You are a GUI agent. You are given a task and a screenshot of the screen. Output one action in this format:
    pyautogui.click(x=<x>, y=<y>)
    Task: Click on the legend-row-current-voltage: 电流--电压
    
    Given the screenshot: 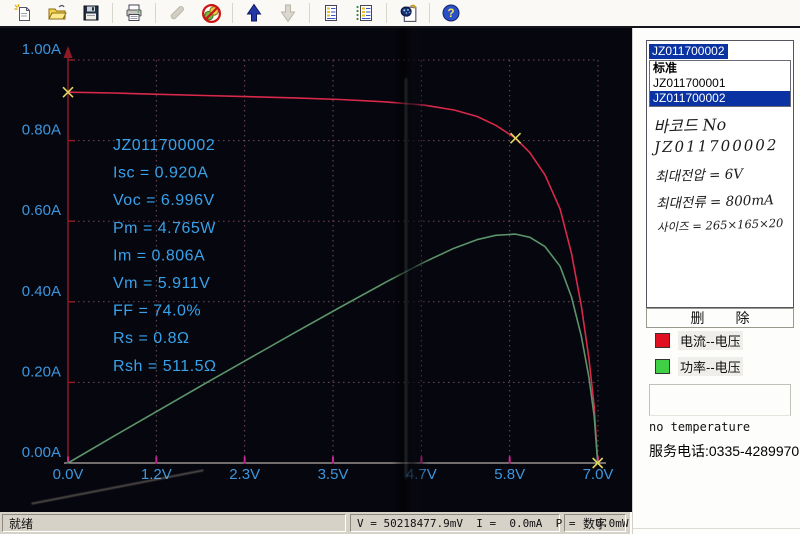 What is the action you would take?
    pyautogui.click(x=699, y=340)
    